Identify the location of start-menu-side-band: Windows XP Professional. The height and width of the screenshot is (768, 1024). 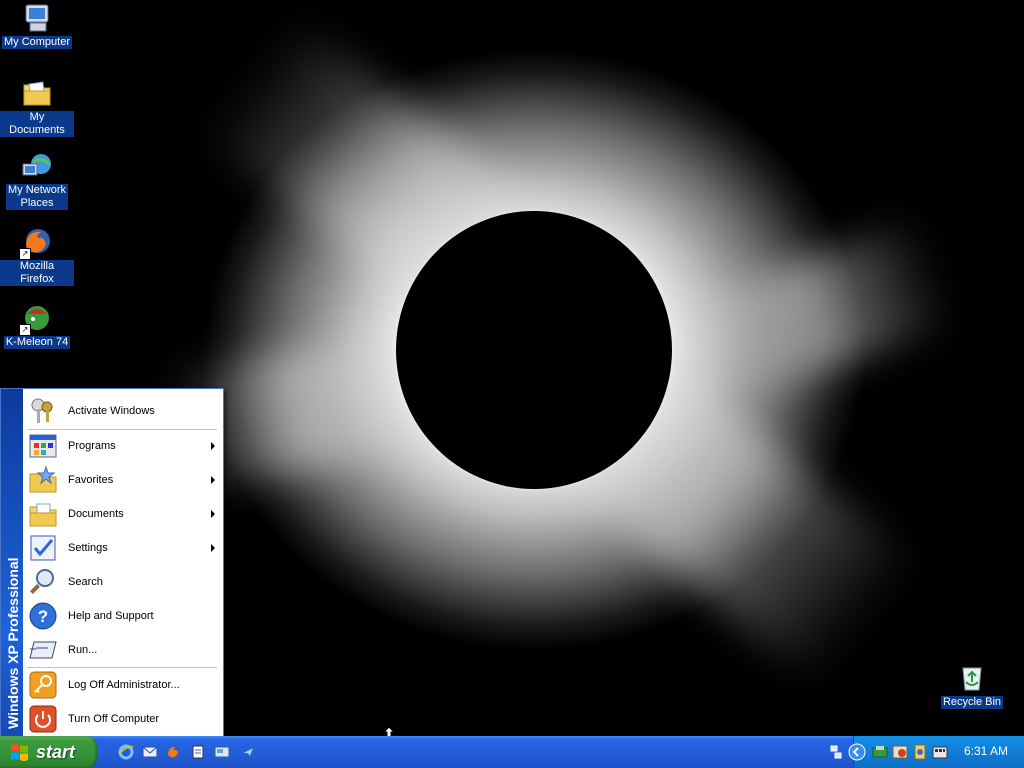
(12, 563).